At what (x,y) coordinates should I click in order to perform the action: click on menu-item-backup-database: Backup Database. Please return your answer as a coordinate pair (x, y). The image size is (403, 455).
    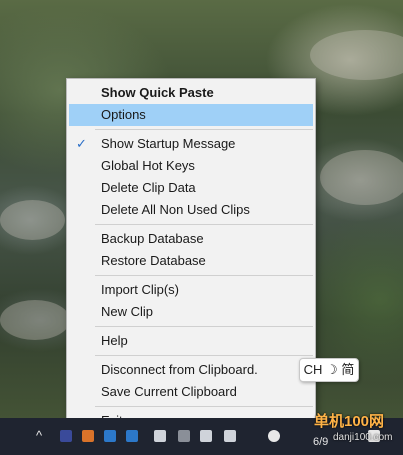
    Looking at the image, I should click on (191, 239).